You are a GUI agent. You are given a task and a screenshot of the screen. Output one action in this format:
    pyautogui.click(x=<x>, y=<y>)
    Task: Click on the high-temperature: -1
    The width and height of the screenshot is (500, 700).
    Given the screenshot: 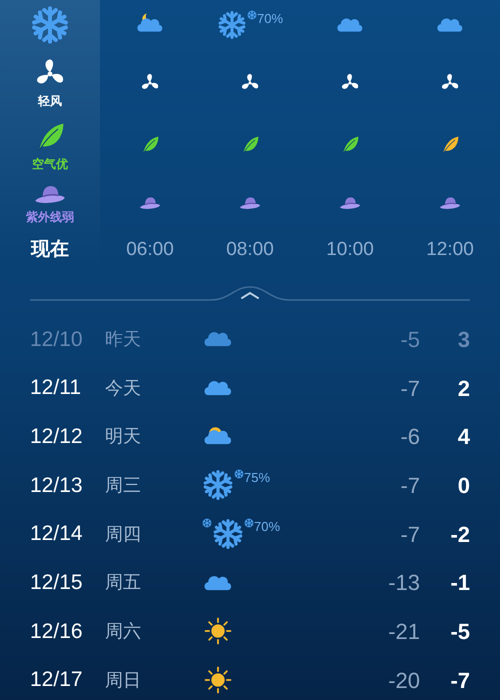 What is the action you would take?
    pyautogui.click(x=459, y=583)
    